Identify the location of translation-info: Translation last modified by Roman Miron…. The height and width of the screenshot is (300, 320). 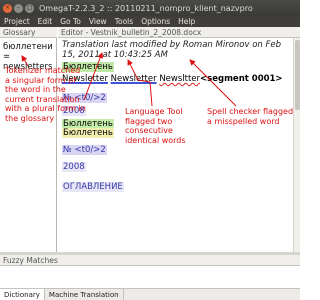
(172, 50).